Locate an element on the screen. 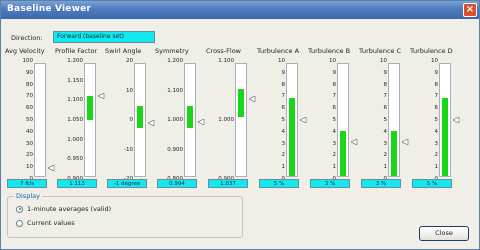 This screenshot has width=480, height=250. tick-label: 1.050 is located at coordinates (75, 120).